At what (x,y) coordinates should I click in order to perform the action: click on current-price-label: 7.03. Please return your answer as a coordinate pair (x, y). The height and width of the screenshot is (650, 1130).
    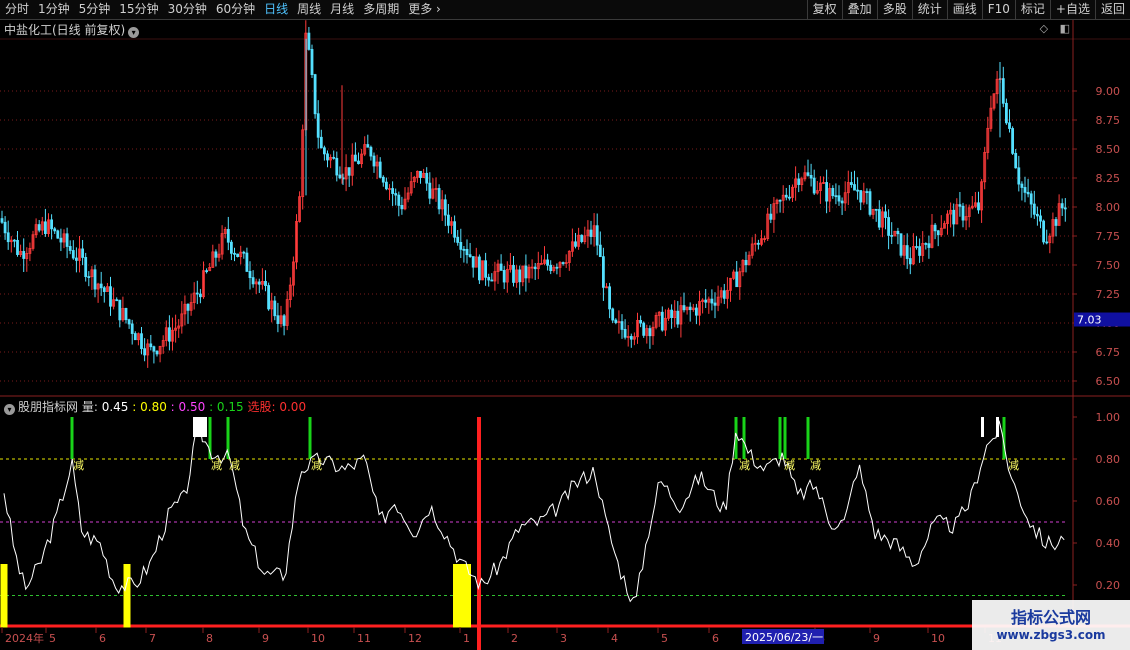
    Looking at the image, I should click on (1089, 320).